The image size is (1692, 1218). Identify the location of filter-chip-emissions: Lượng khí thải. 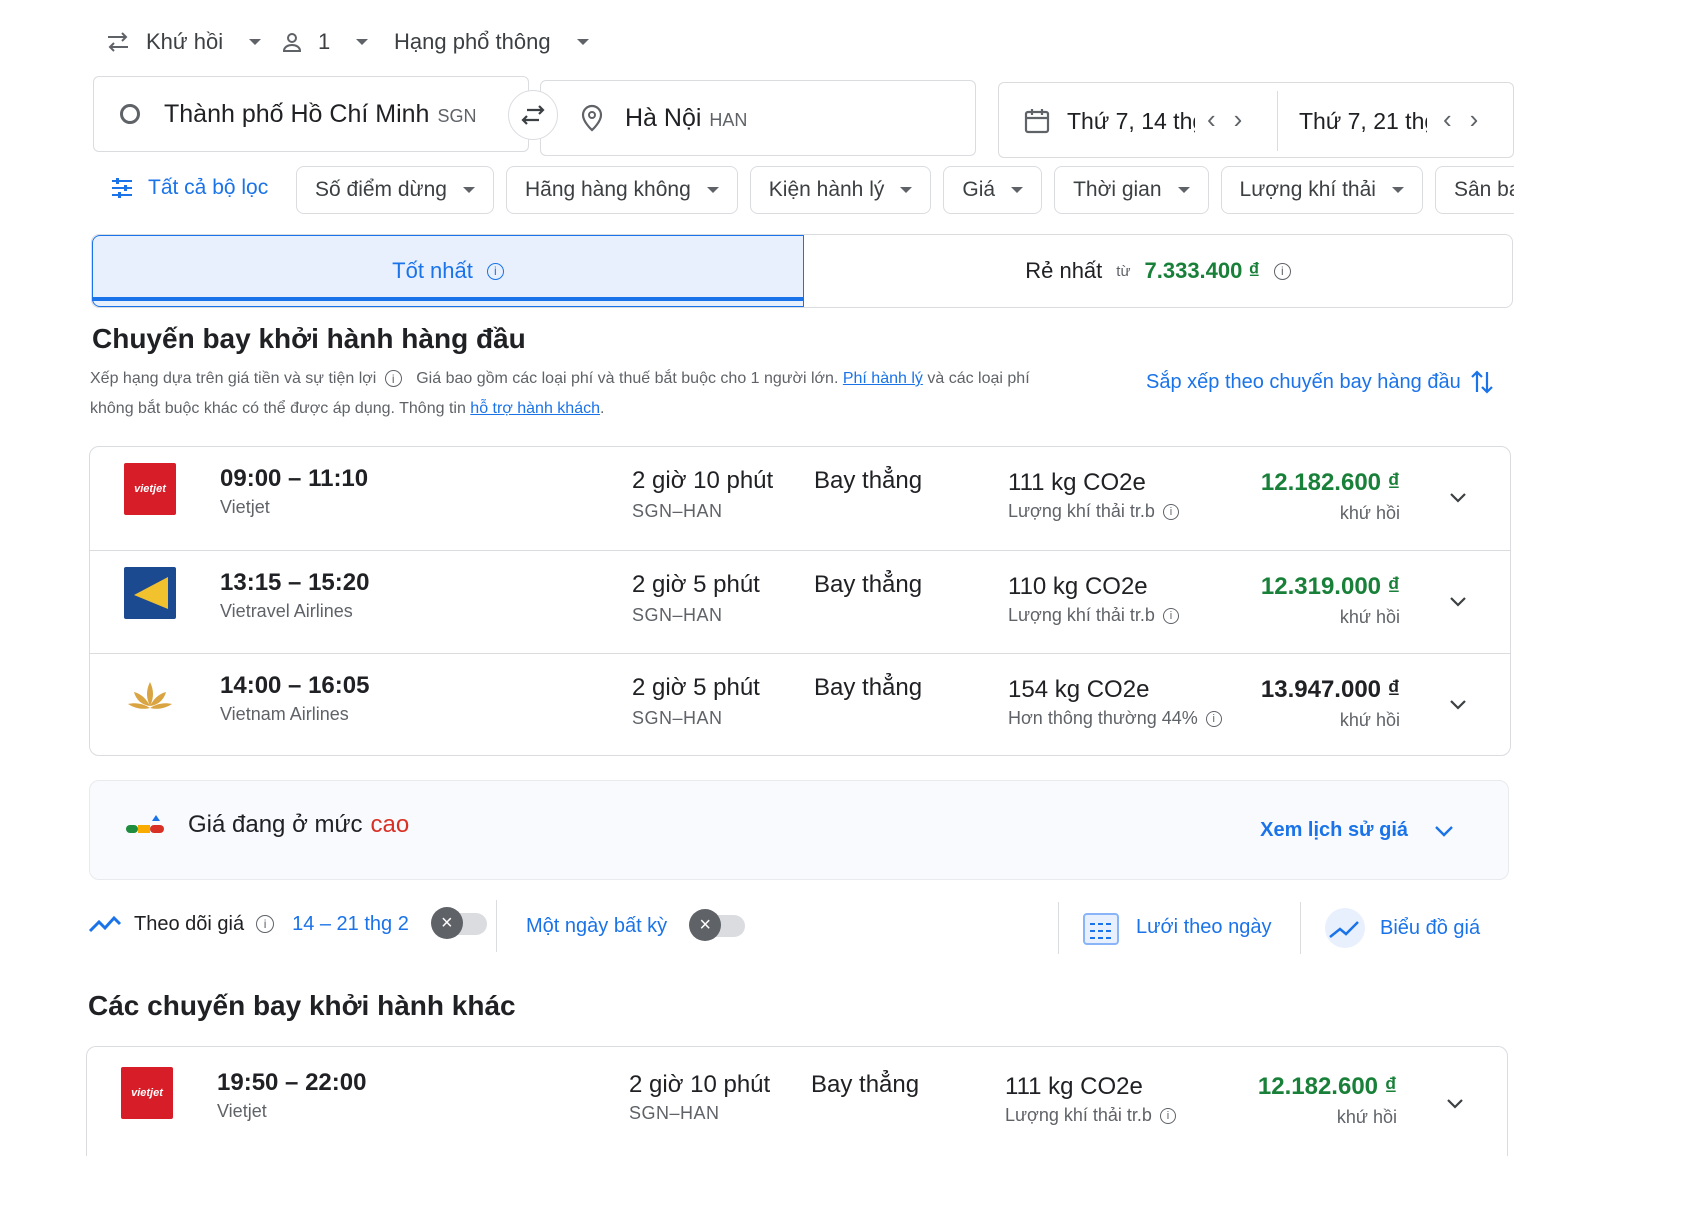
(1321, 190).